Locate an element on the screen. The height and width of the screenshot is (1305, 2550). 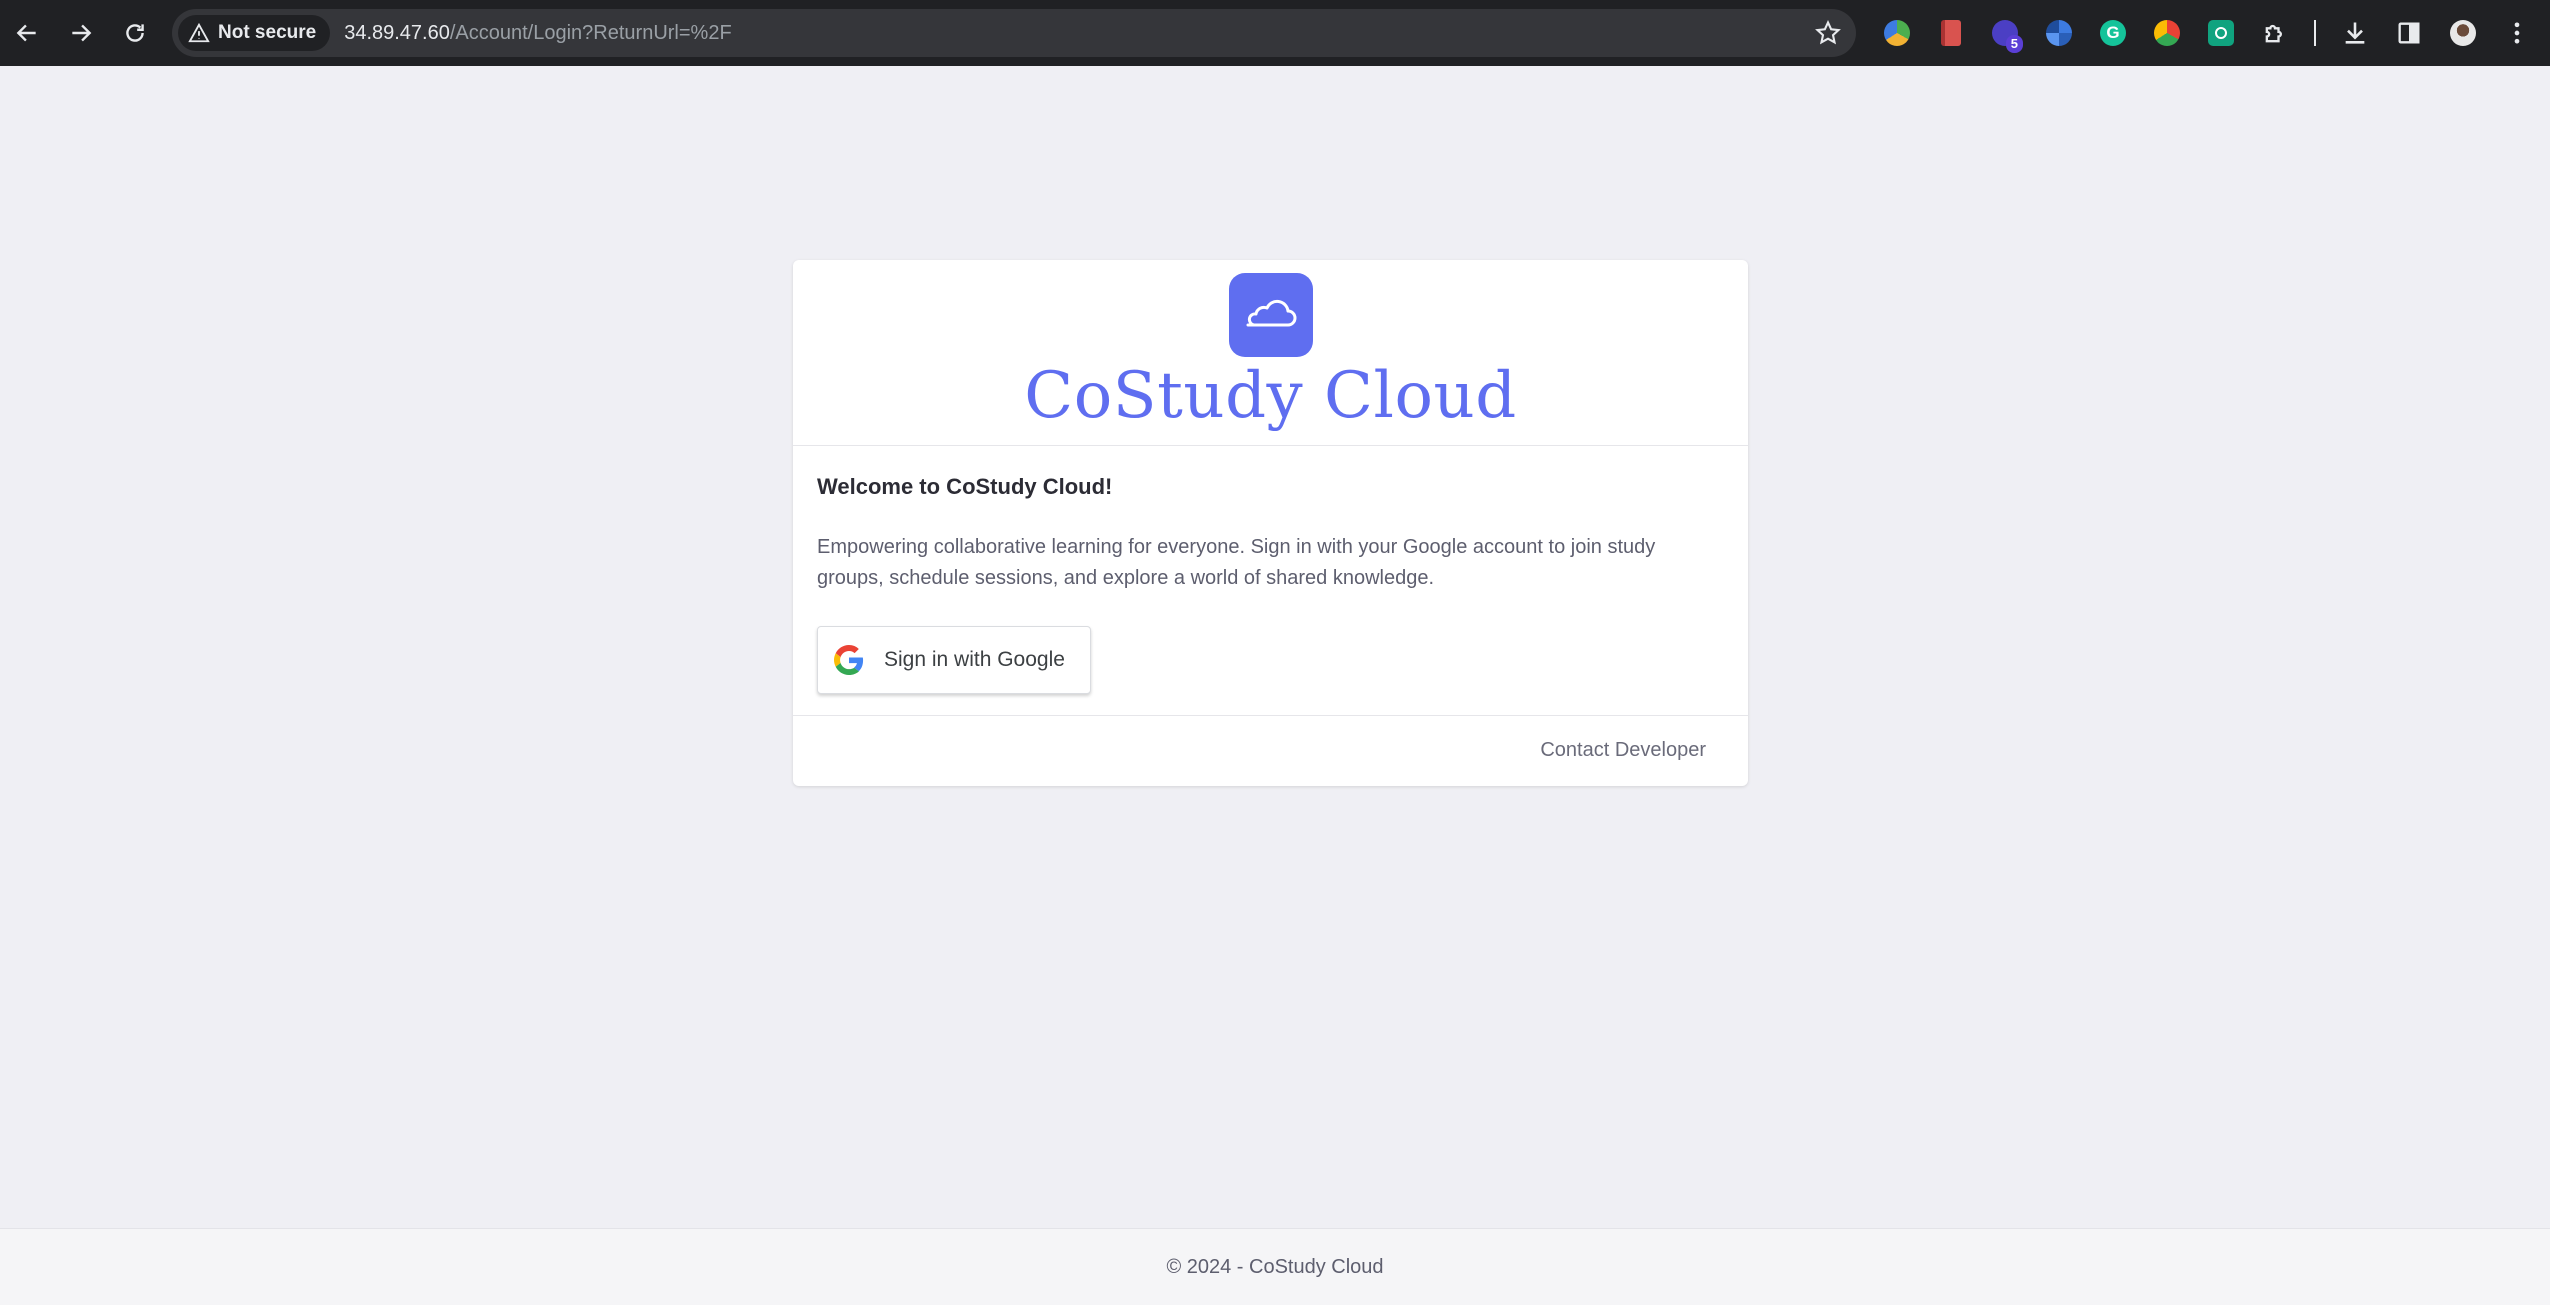
chrome-extension-icon is located at coordinates (2167, 33).